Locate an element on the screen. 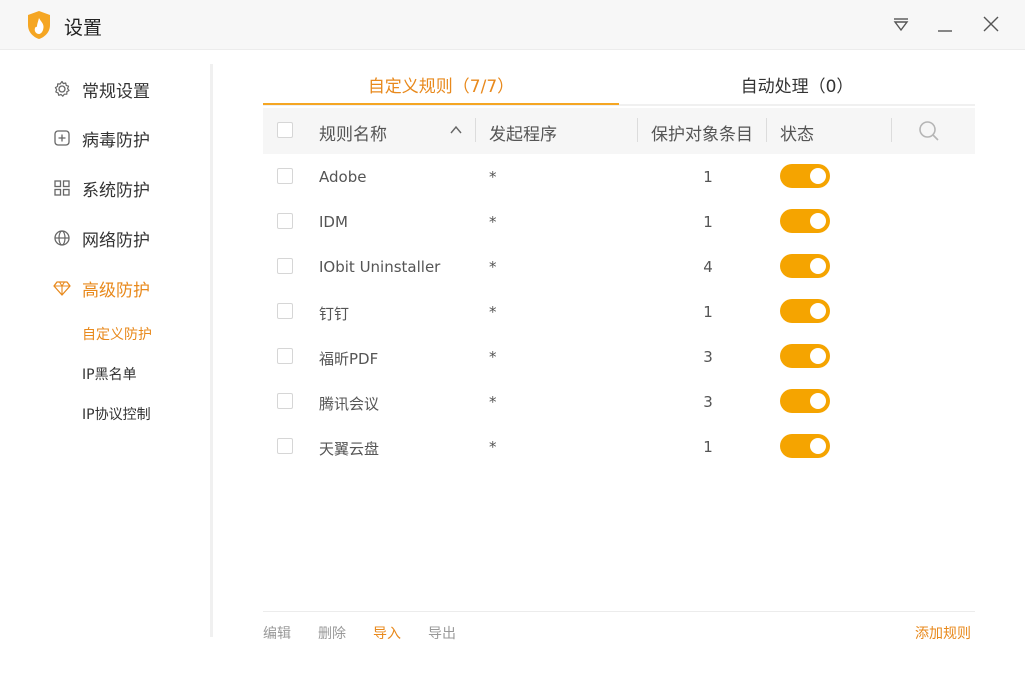 The width and height of the screenshot is (1025, 675). select-all-checkbox is located at coordinates (285, 130).